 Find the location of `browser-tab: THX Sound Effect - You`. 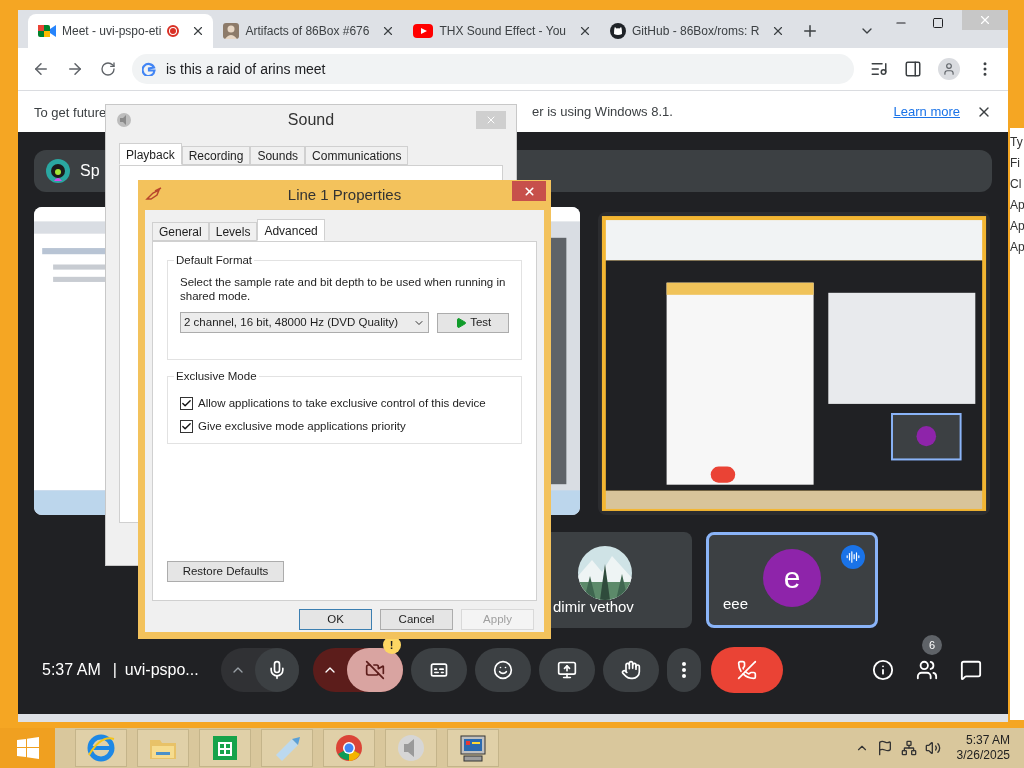

browser-tab: THX Sound Effect - You is located at coordinates (501, 31).